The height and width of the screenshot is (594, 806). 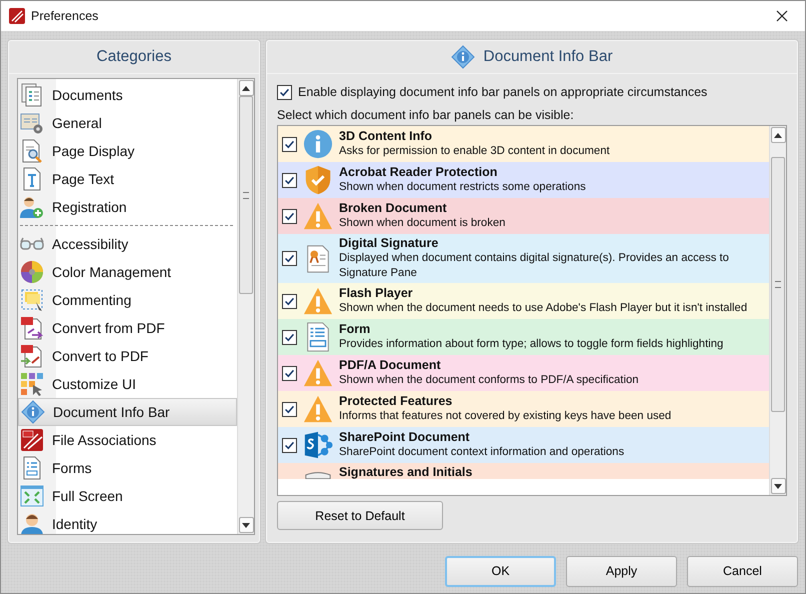 What do you see at coordinates (32, 384) in the screenshot?
I see `customize-icon` at bounding box center [32, 384].